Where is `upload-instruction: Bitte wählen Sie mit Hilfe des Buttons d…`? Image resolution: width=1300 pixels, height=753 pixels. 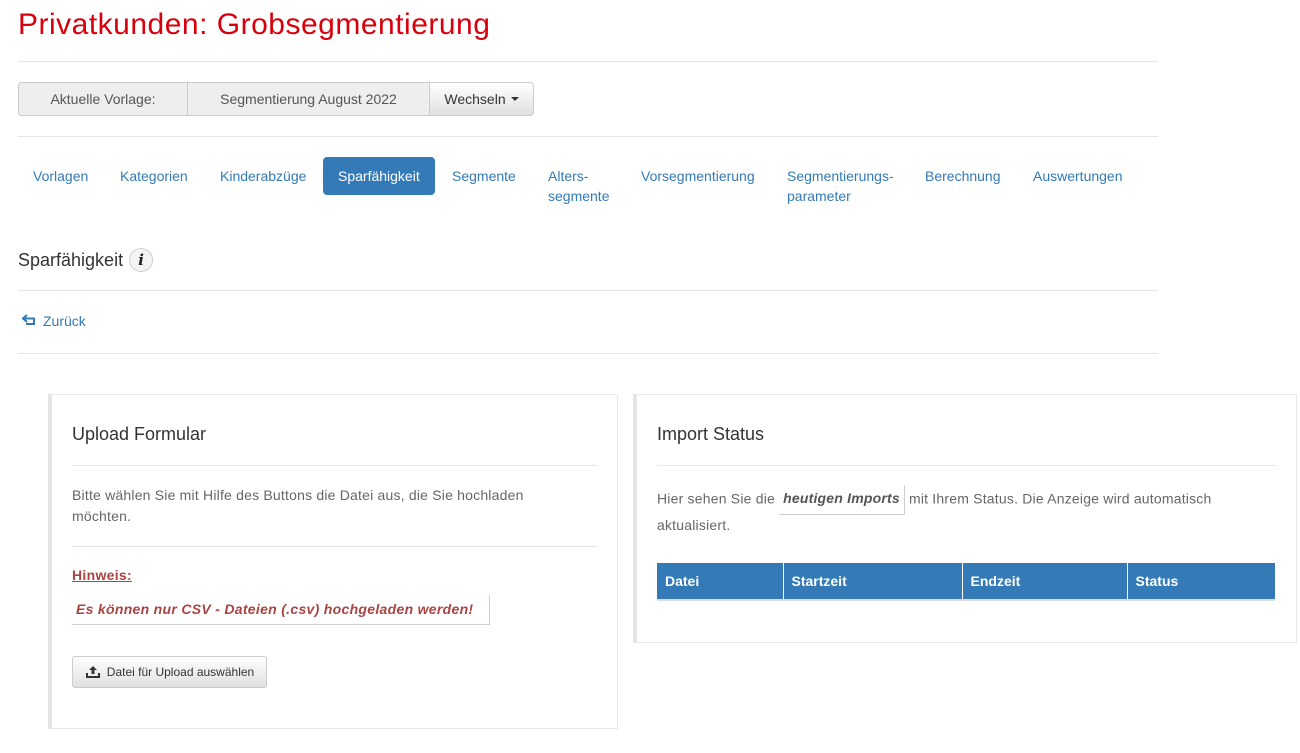 upload-instruction: Bitte wählen Sie mit Hilfe des Buttons d… is located at coordinates (298, 505).